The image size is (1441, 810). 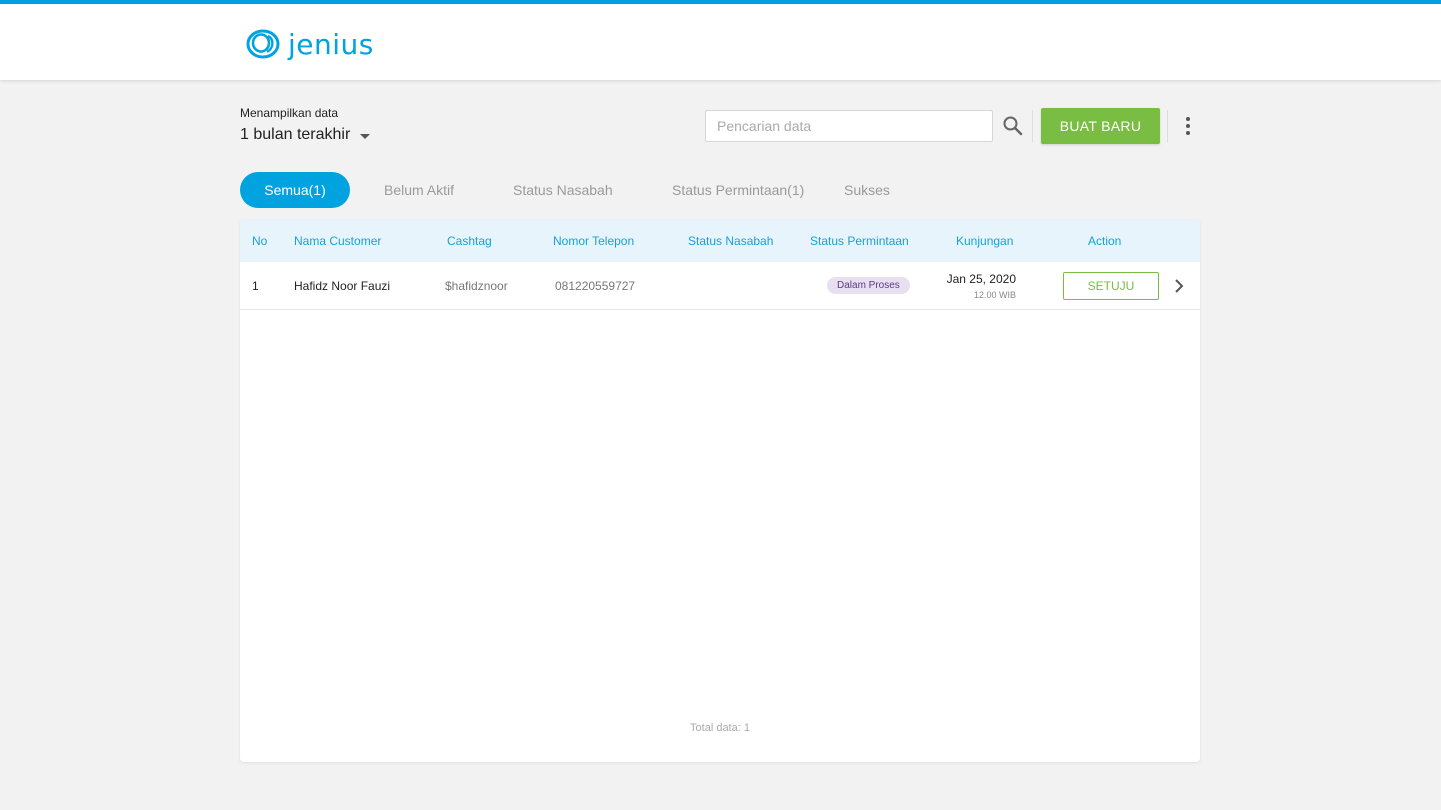 I want to click on column-header-status-nasabah: Status Nasabah, so click(x=731, y=241).